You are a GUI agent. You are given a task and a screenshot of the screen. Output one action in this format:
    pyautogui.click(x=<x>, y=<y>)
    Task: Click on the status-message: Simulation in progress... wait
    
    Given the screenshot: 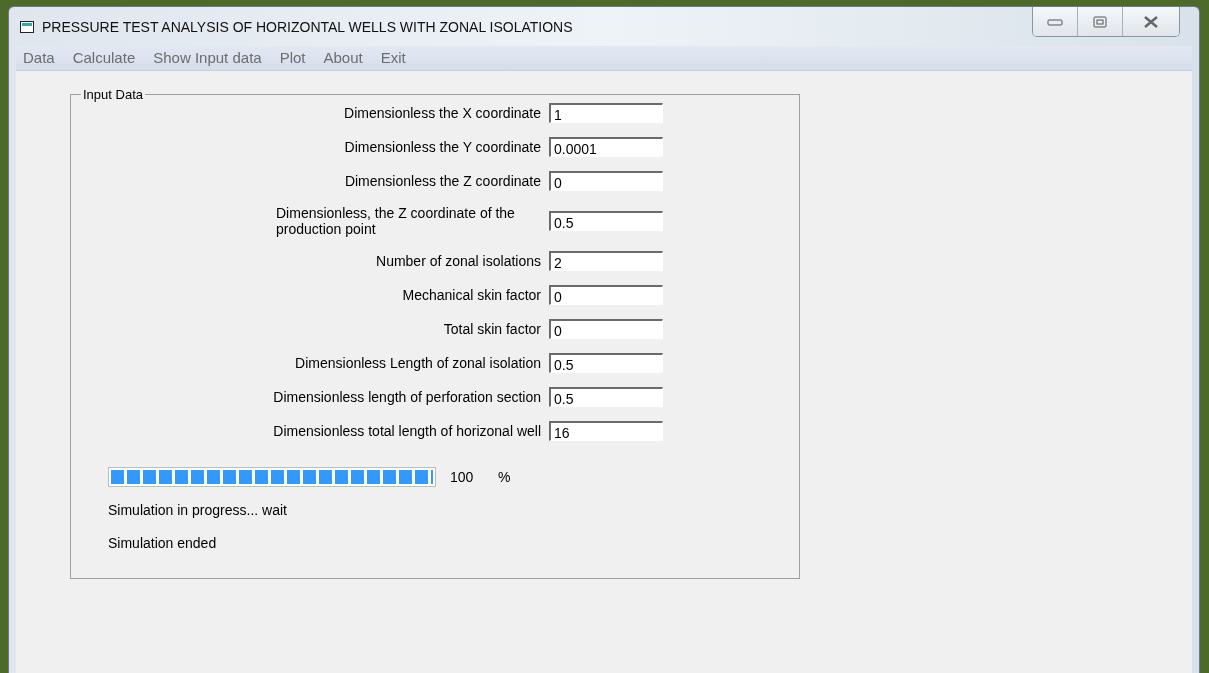 What is the action you would take?
    pyautogui.click(x=197, y=510)
    